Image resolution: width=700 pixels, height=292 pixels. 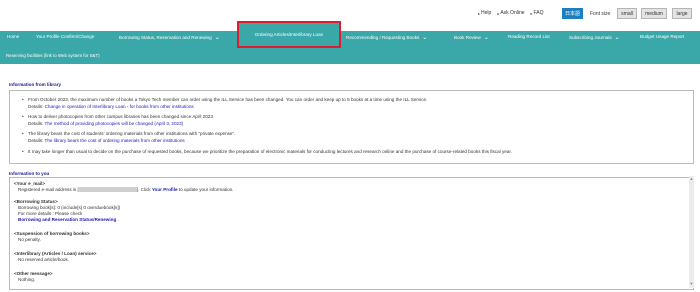 I want to click on nav-profile-label: Your Profile Confirm/Change, so click(x=65, y=36).